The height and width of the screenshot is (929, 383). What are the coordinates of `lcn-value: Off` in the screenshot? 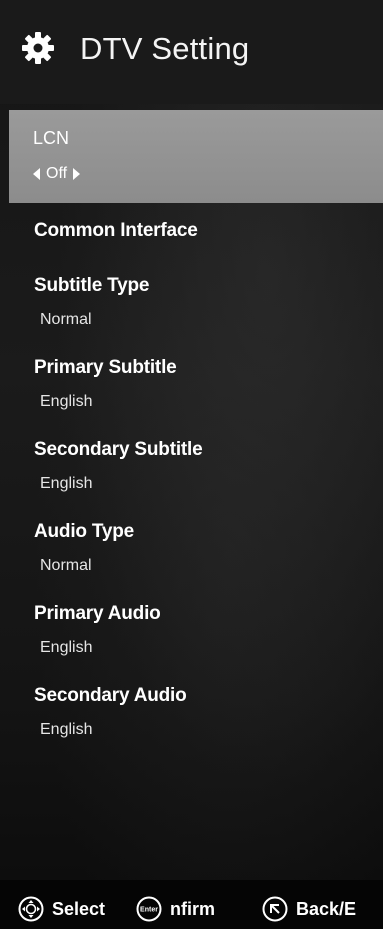 It's located at (57, 173).